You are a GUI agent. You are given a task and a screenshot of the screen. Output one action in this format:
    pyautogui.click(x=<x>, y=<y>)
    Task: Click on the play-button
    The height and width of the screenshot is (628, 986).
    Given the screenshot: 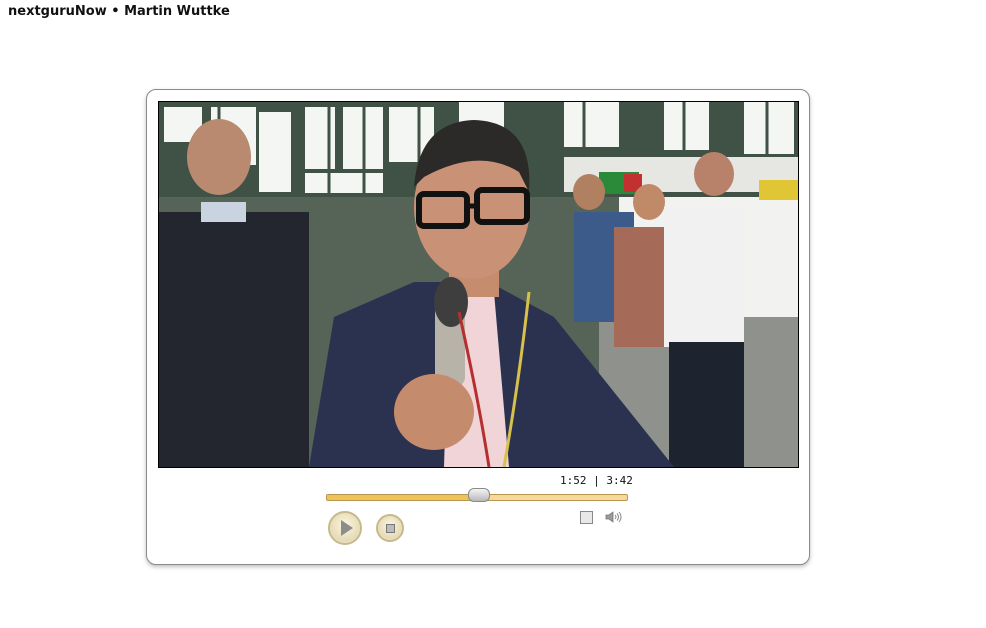 What is the action you would take?
    pyautogui.click(x=345, y=528)
    